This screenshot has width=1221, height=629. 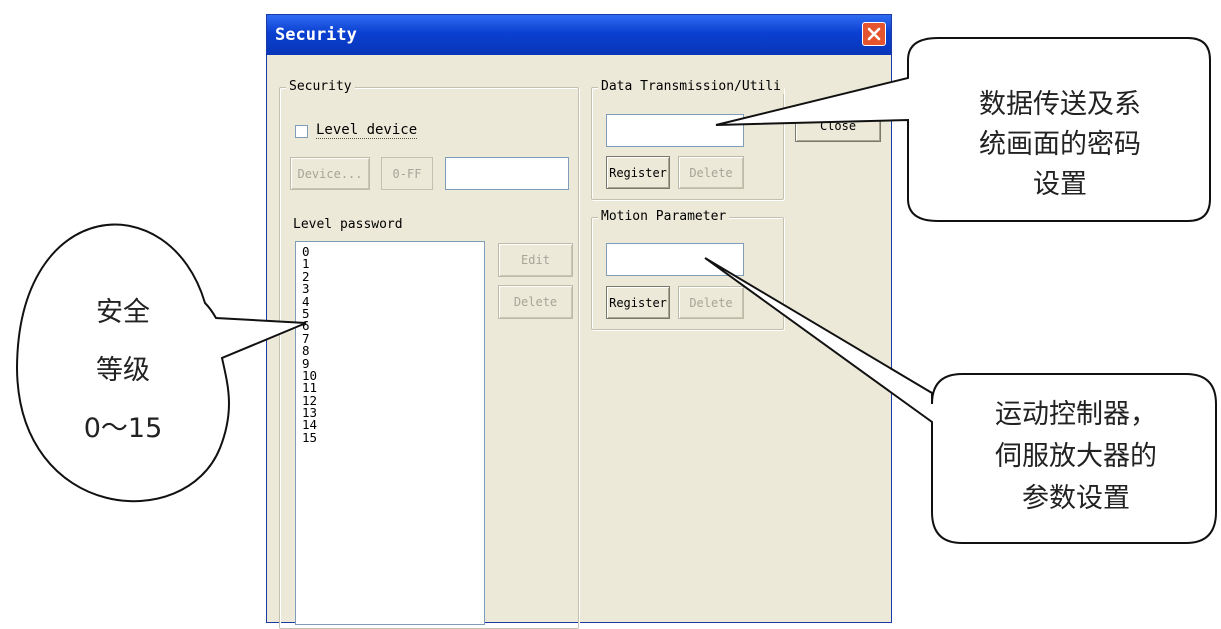 What do you see at coordinates (1060, 184) in the screenshot?
I see `top-right-callout-line3: 设置` at bounding box center [1060, 184].